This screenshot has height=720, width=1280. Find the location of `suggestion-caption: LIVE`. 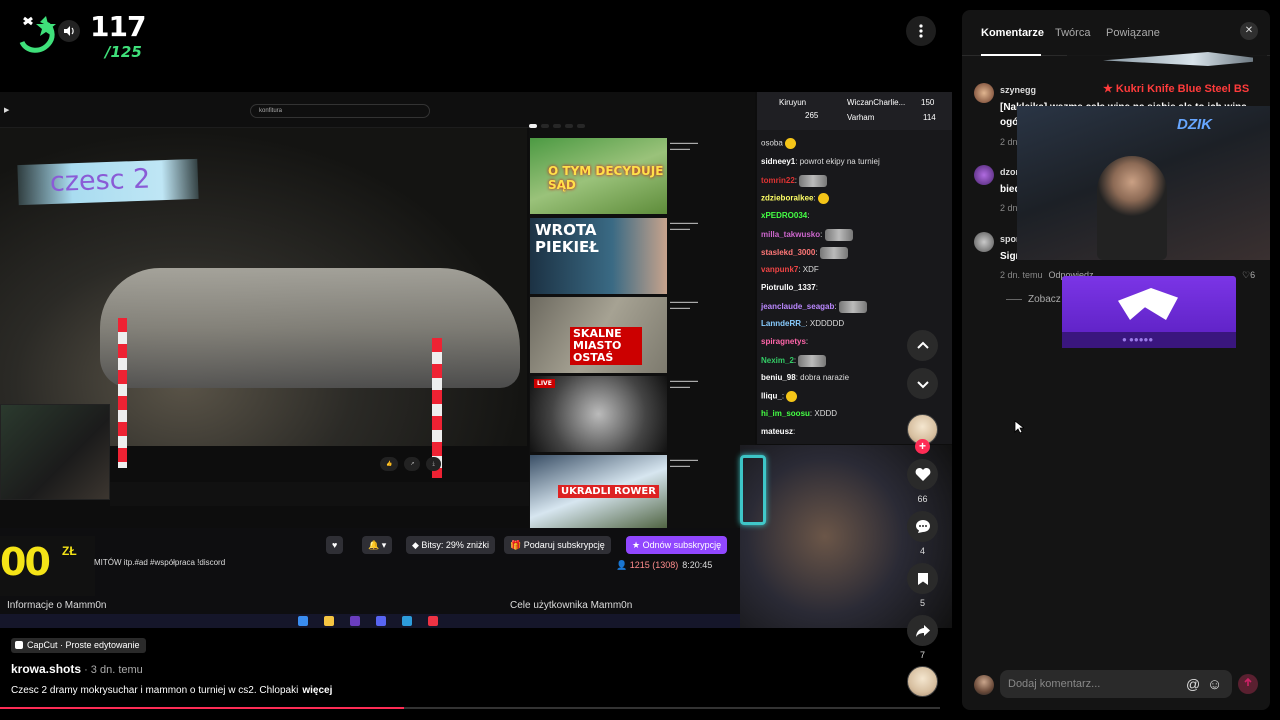

suggestion-caption: LIVE is located at coordinates (544, 383).